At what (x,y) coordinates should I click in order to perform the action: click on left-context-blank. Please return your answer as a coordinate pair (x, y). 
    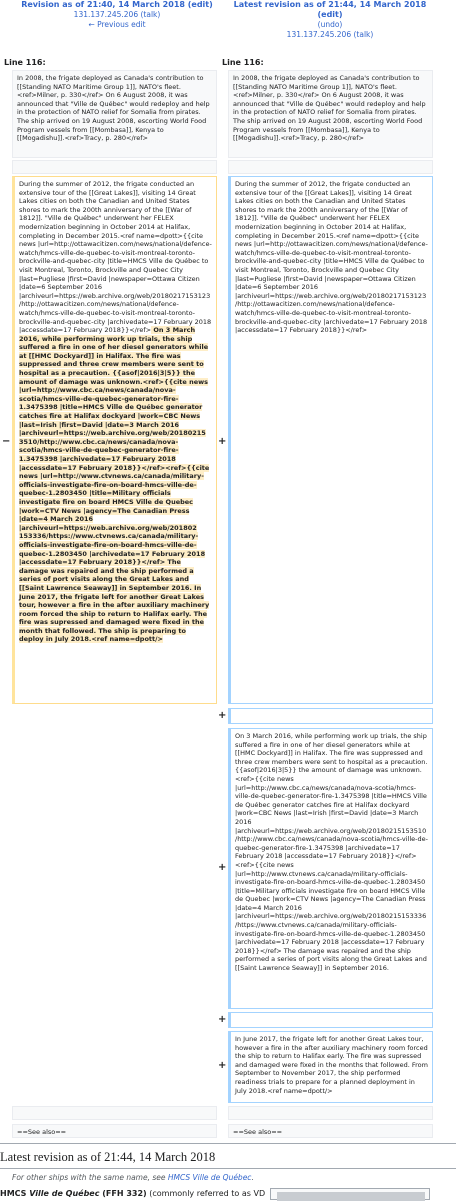
    Looking at the image, I should click on (114, 167).